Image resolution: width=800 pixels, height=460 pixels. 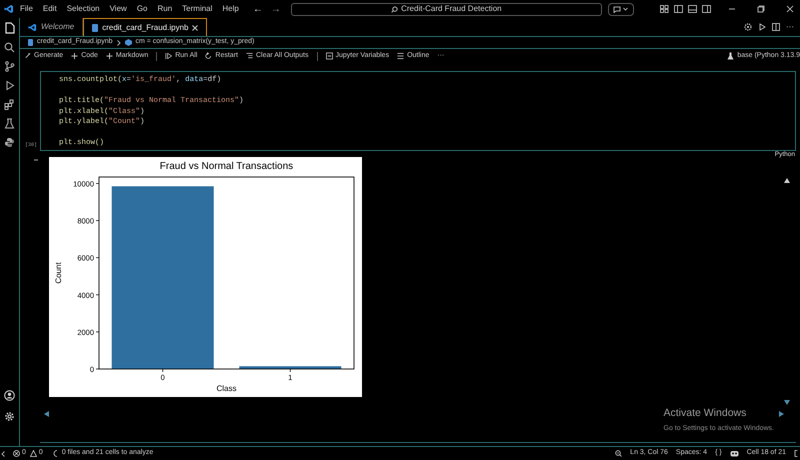 I want to click on run-debug-icon, so click(x=9, y=85).